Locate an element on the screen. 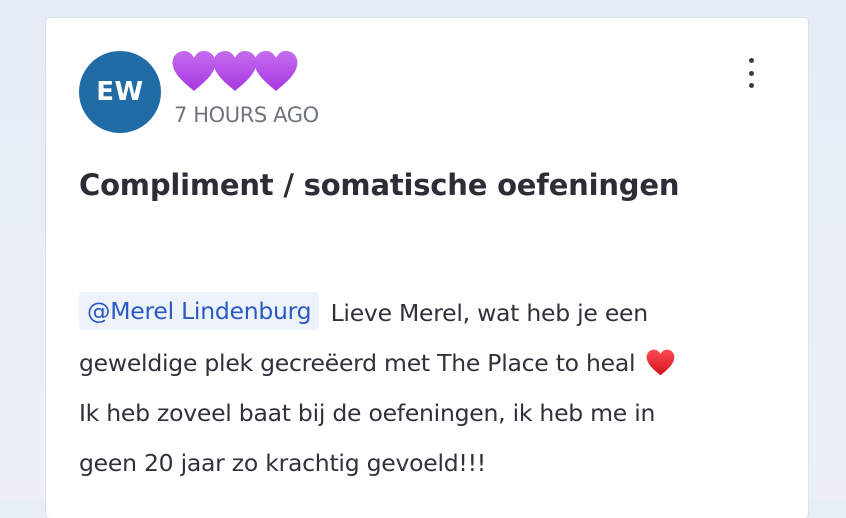  red-heart-icon is located at coordinates (660, 362).